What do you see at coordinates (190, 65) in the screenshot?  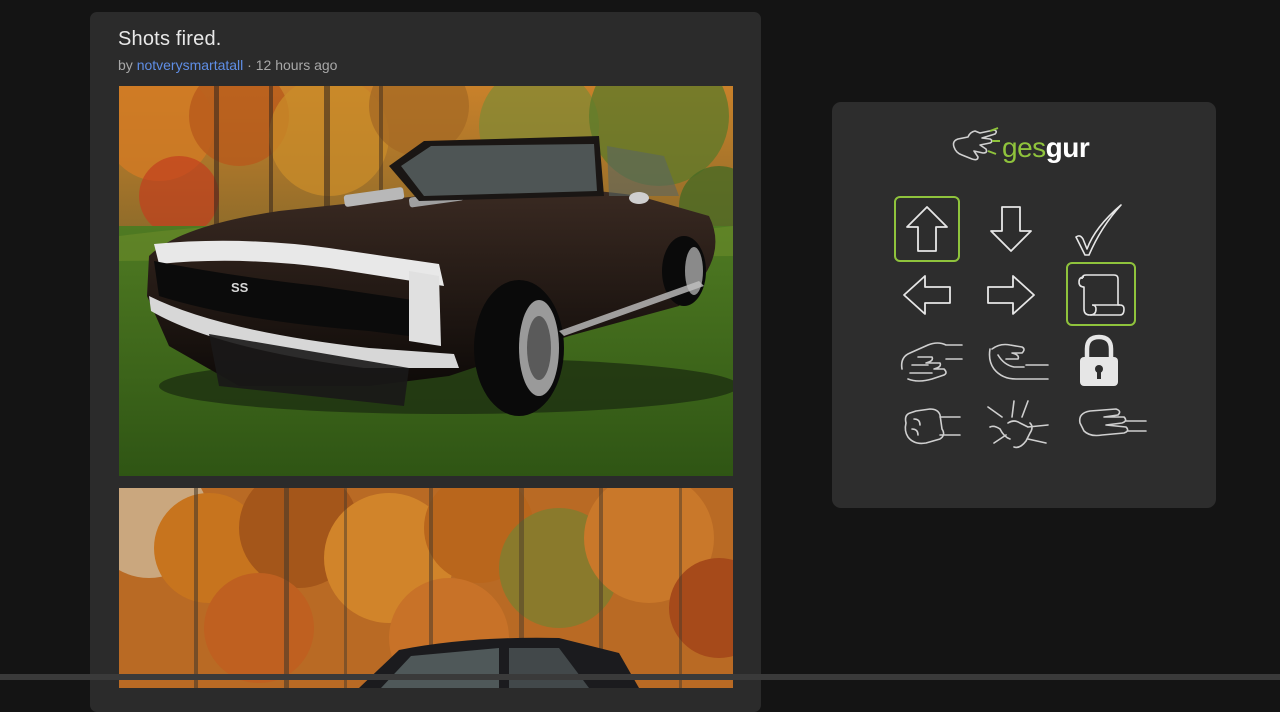 I see `author-link: notverysmartatall` at bounding box center [190, 65].